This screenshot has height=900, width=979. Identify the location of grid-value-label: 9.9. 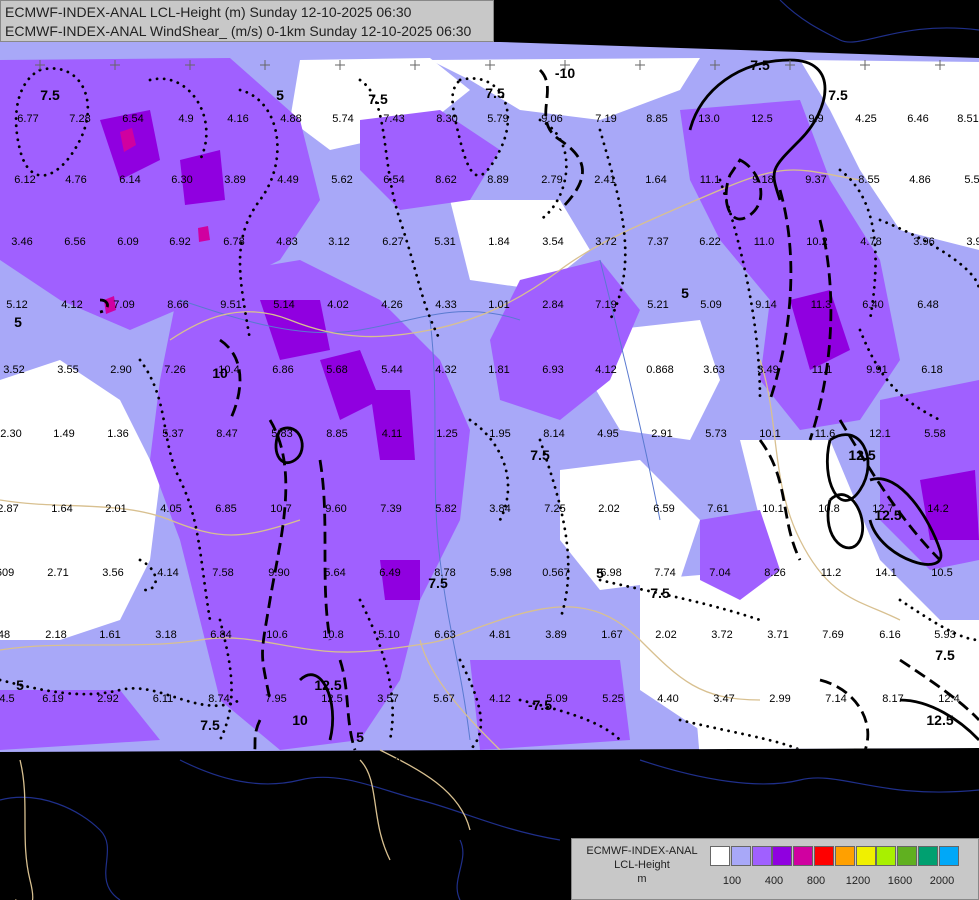
(815, 119).